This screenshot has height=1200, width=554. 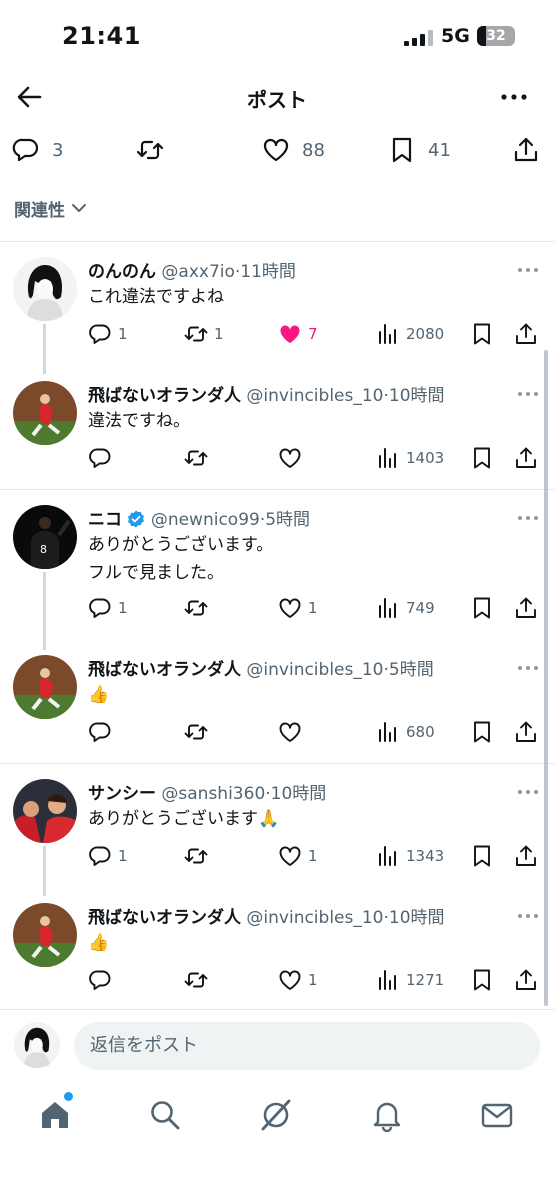 I want to click on grok-icon, so click(x=276, y=1115).